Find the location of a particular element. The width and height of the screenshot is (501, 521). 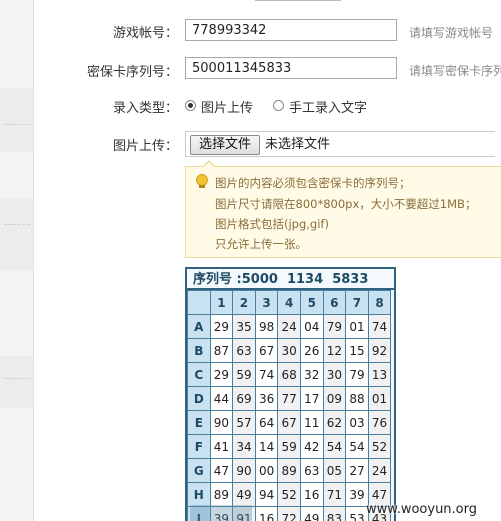

card-row: G 47 90 00 89 63 05 27 24 is located at coordinates (289, 470).